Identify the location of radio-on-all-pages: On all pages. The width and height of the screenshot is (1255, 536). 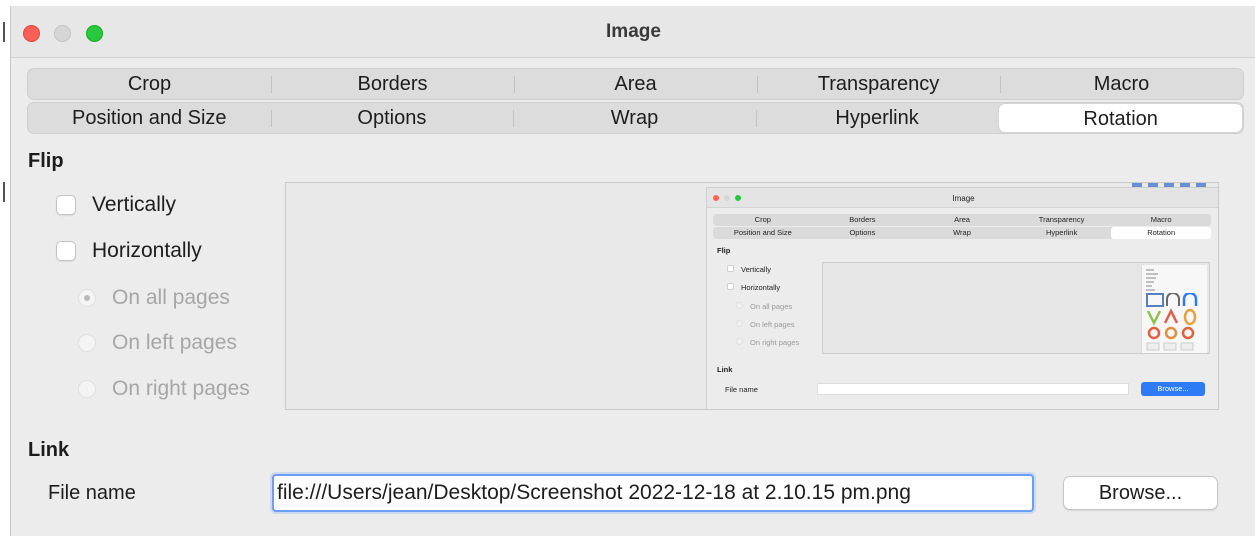
(154, 298).